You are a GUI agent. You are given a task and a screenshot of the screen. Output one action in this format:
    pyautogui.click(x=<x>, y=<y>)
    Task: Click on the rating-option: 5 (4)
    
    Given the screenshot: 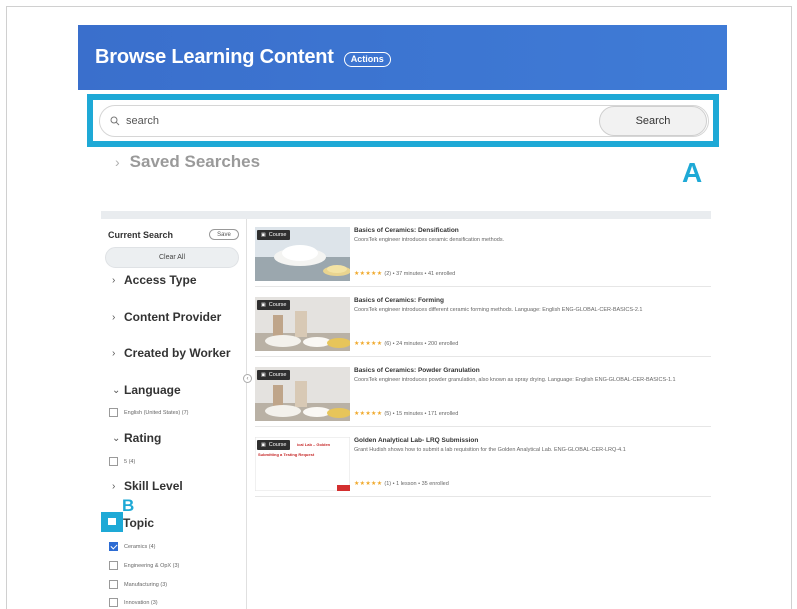 What is the action you would take?
    pyautogui.click(x=122, y=461)
    